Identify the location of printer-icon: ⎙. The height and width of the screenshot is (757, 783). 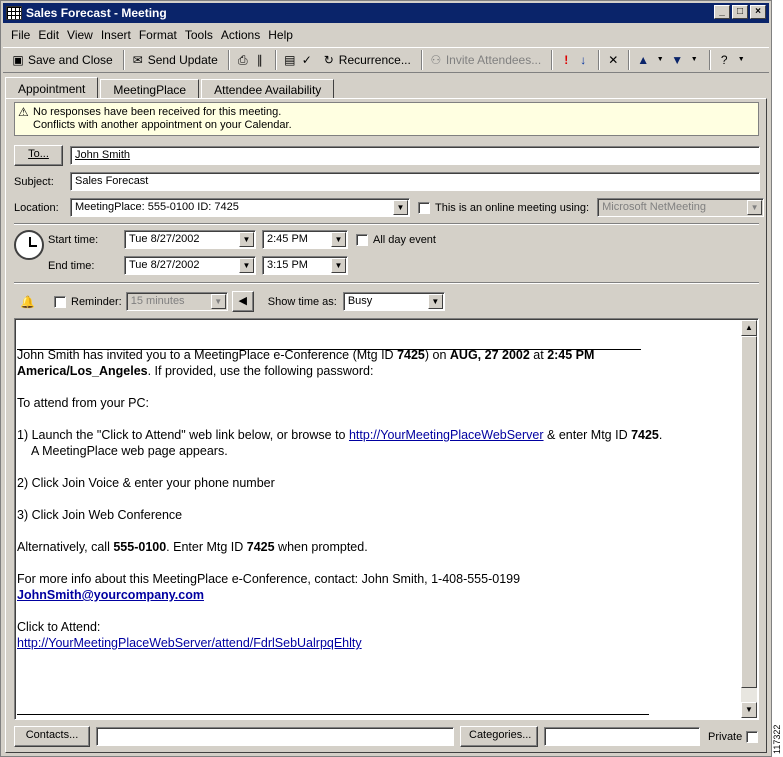
(243, 60).